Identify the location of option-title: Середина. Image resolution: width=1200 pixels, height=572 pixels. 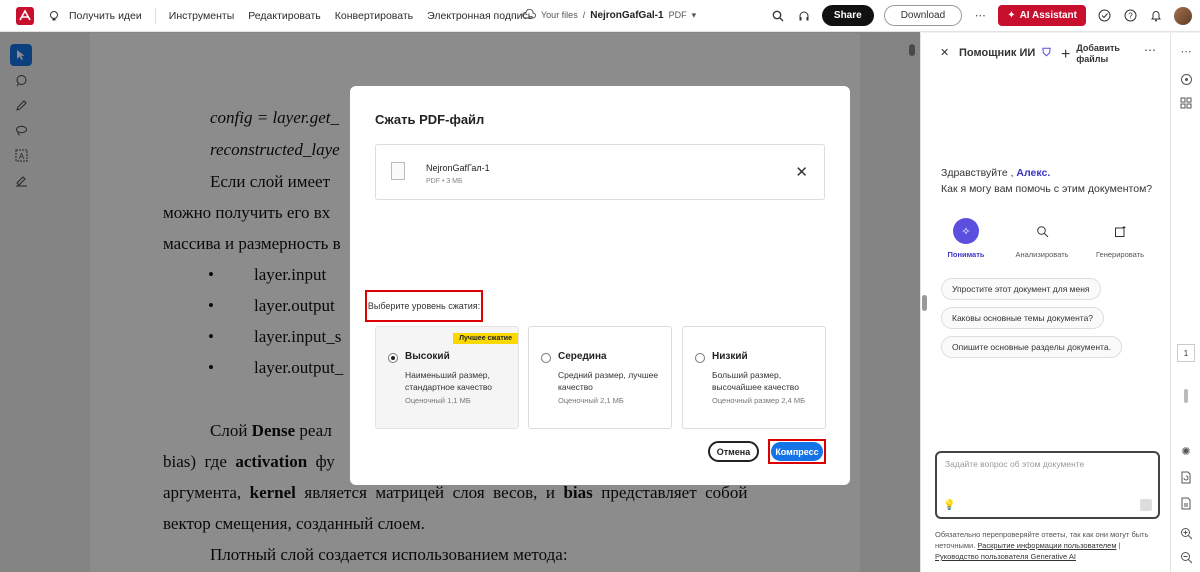
(582, 356).